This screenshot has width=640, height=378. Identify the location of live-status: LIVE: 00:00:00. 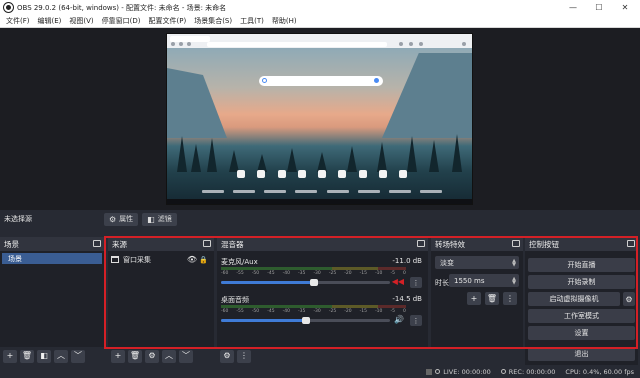
(458, 372).